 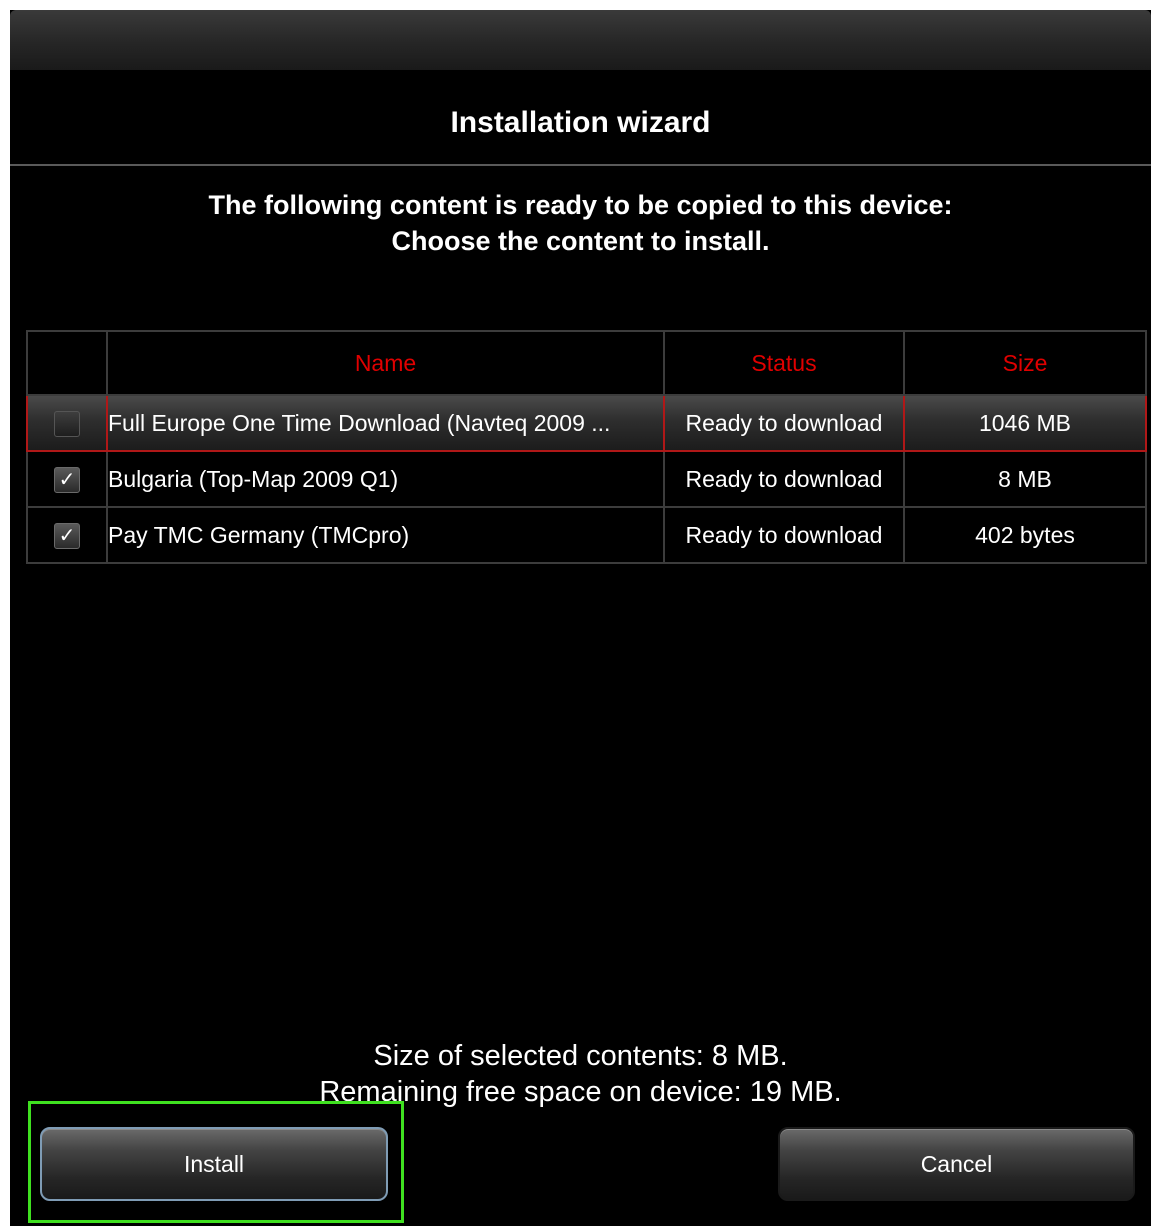 I want to click on row-name: Bulgaria (Top-Map 2009 Q1), so click(x=385, y=479).